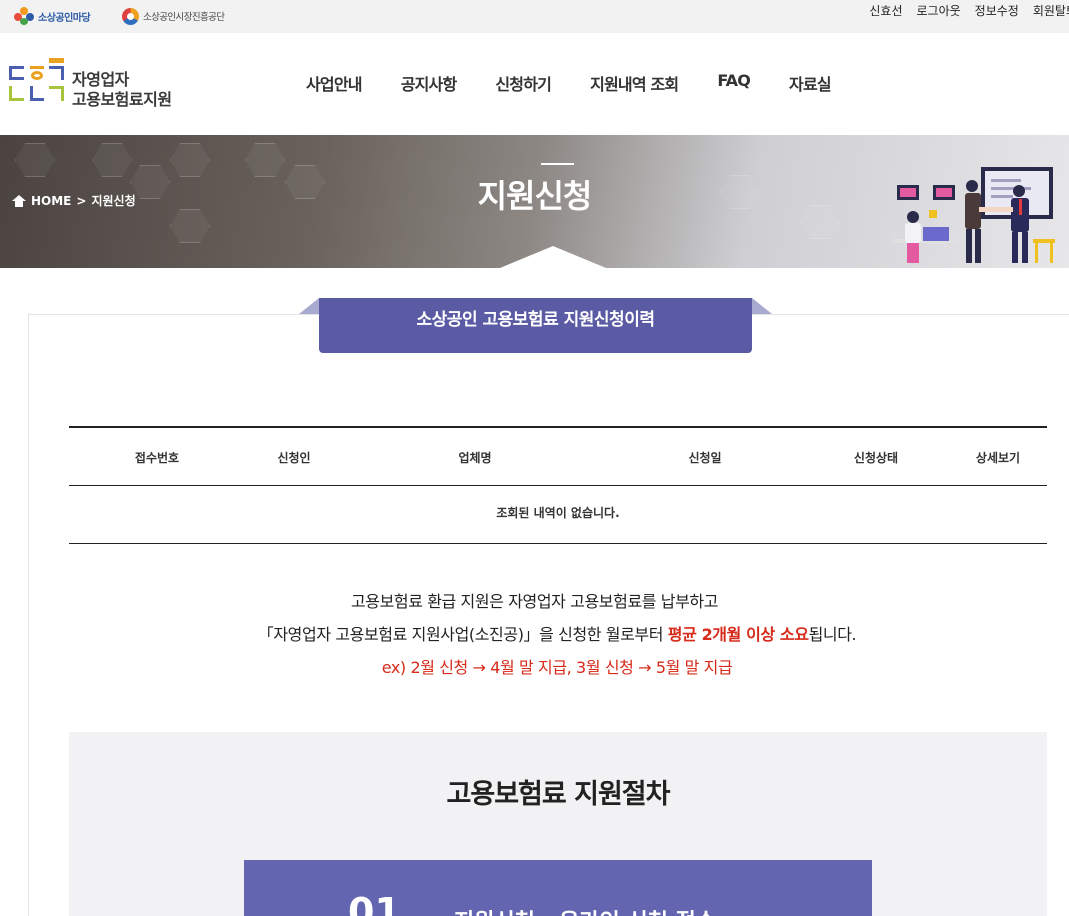 This screenshot has width=1069, height=916. What do you see at coordinates (24, 16) in the screenshot?
I see `plus-logo-icon` at bounding box center [24, 16].